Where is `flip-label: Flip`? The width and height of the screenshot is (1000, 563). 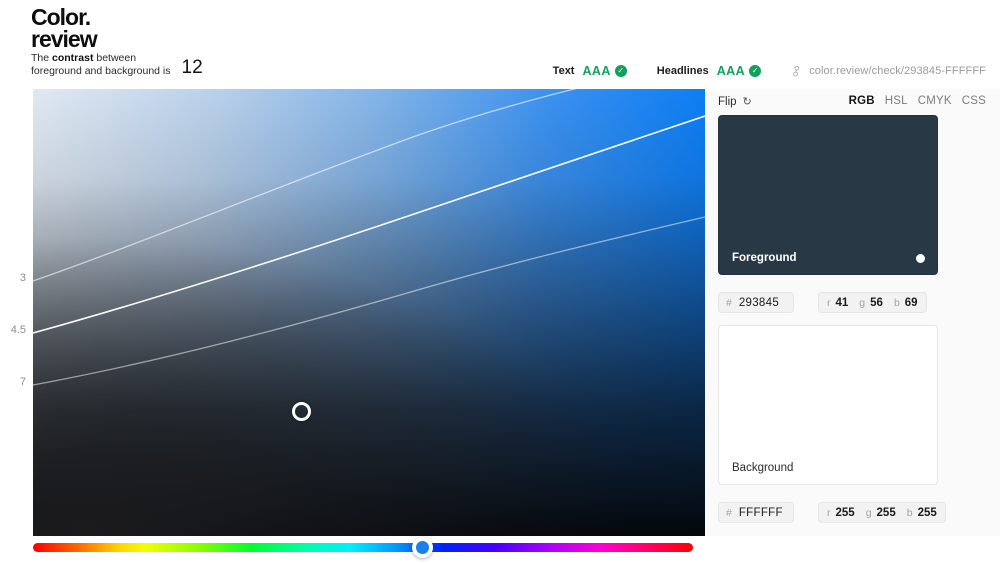 flip-label: Flip is located at coordinates (727, 101).